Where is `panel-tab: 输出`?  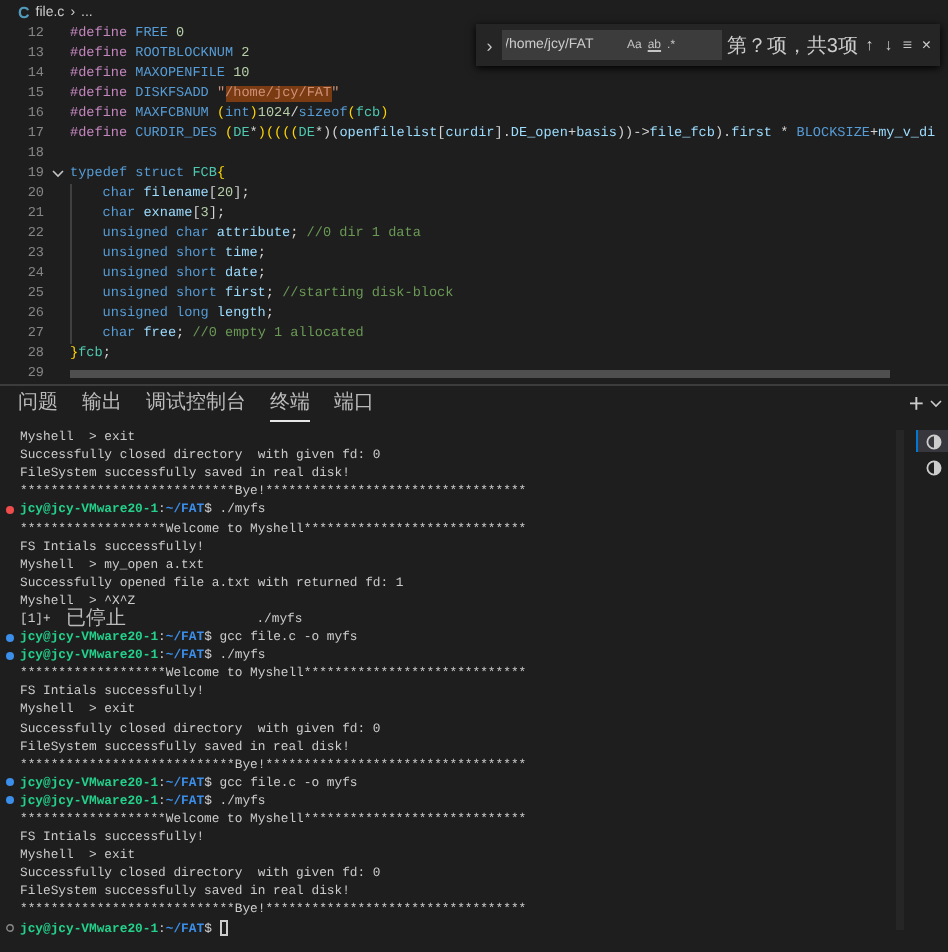 panel-tab: 输出 is located at coordinates (102, 404).